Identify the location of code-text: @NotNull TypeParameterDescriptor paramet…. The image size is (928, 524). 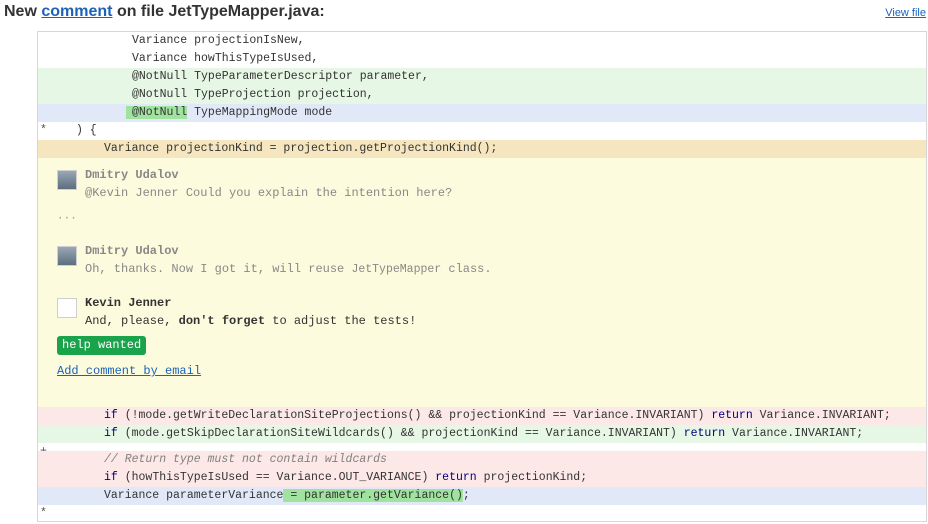
(280, 76).